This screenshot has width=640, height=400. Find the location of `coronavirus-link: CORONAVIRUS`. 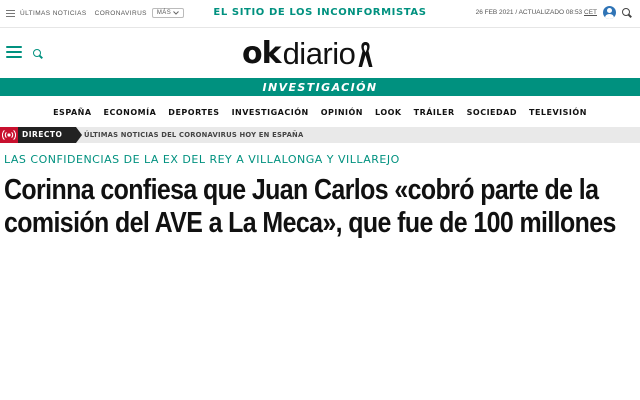

coronavirus-link: CORONAVIRUS is located at coordinates (121, 13).